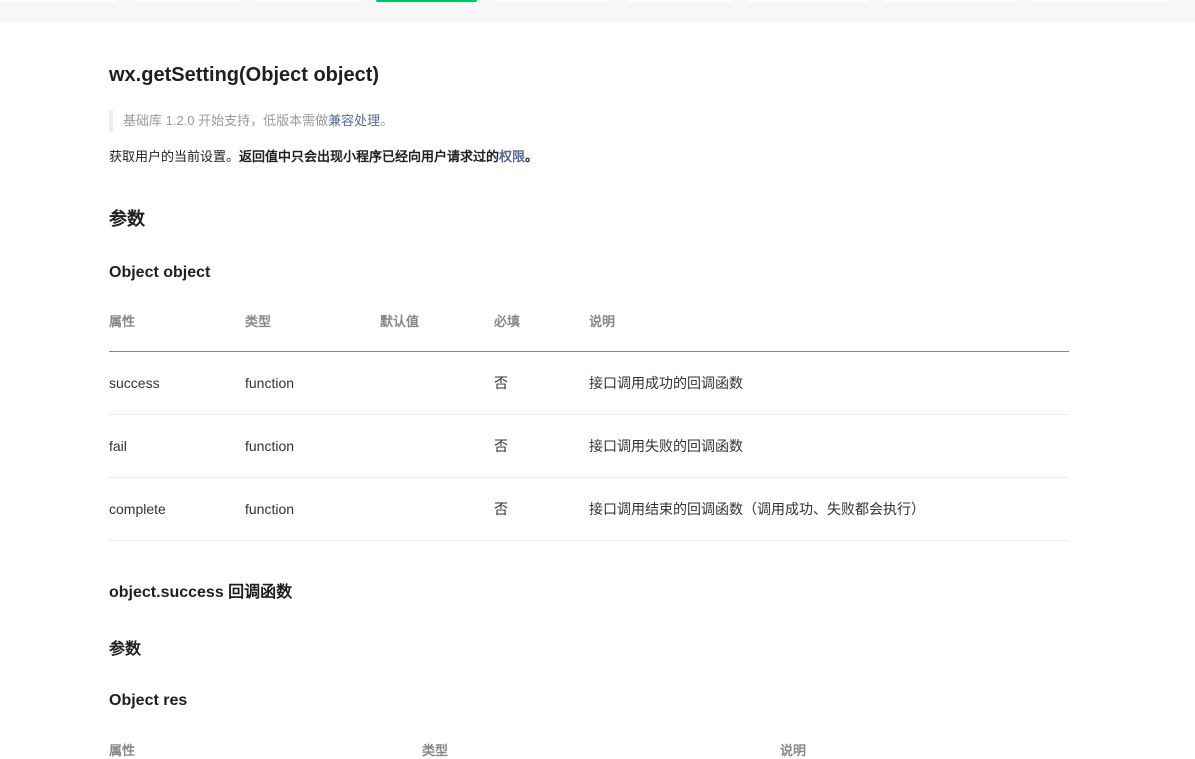 This screenshot has width=1195, height=759. I want to click on permission-link: 权限, so click(512, 156).